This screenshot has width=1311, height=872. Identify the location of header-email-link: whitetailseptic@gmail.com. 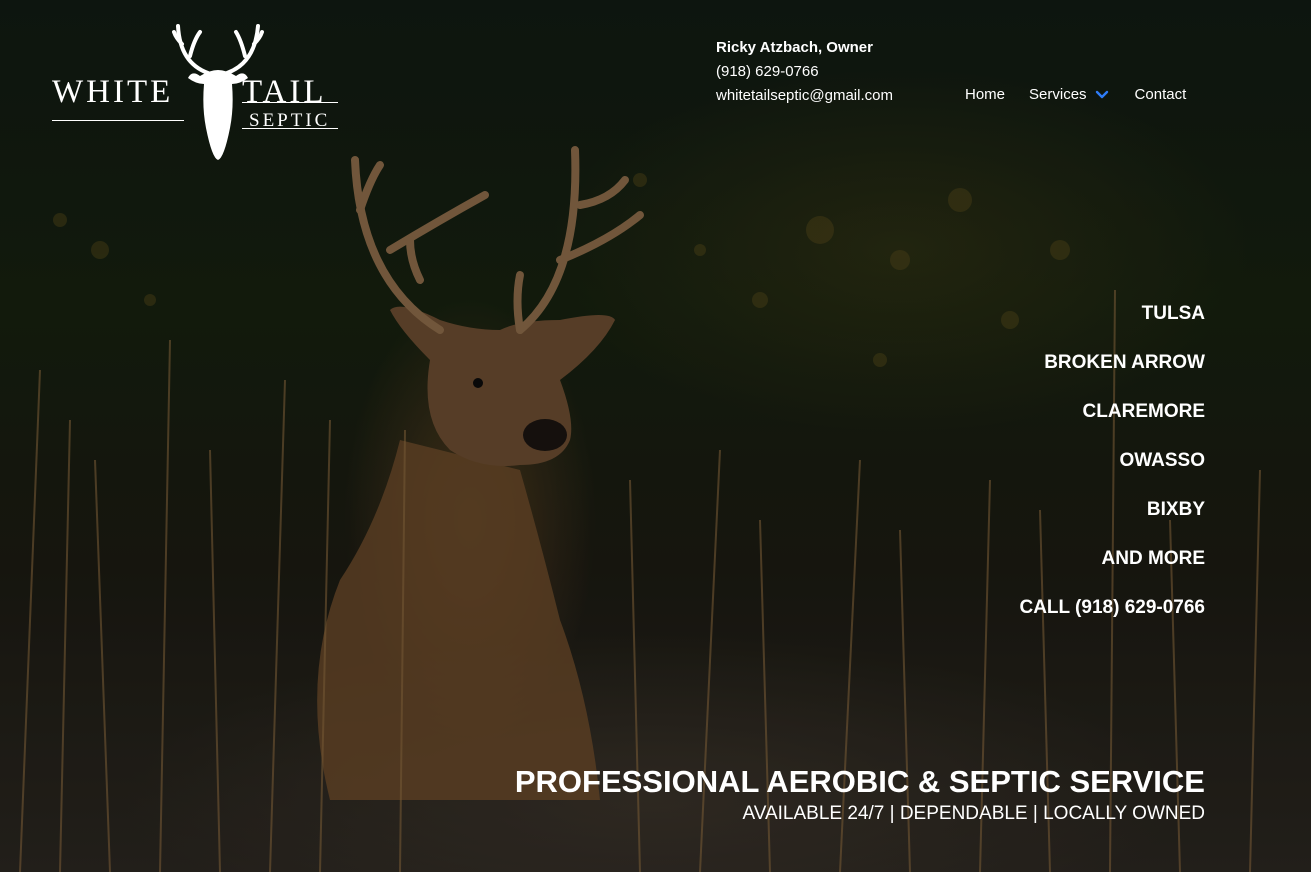
(804, 96).